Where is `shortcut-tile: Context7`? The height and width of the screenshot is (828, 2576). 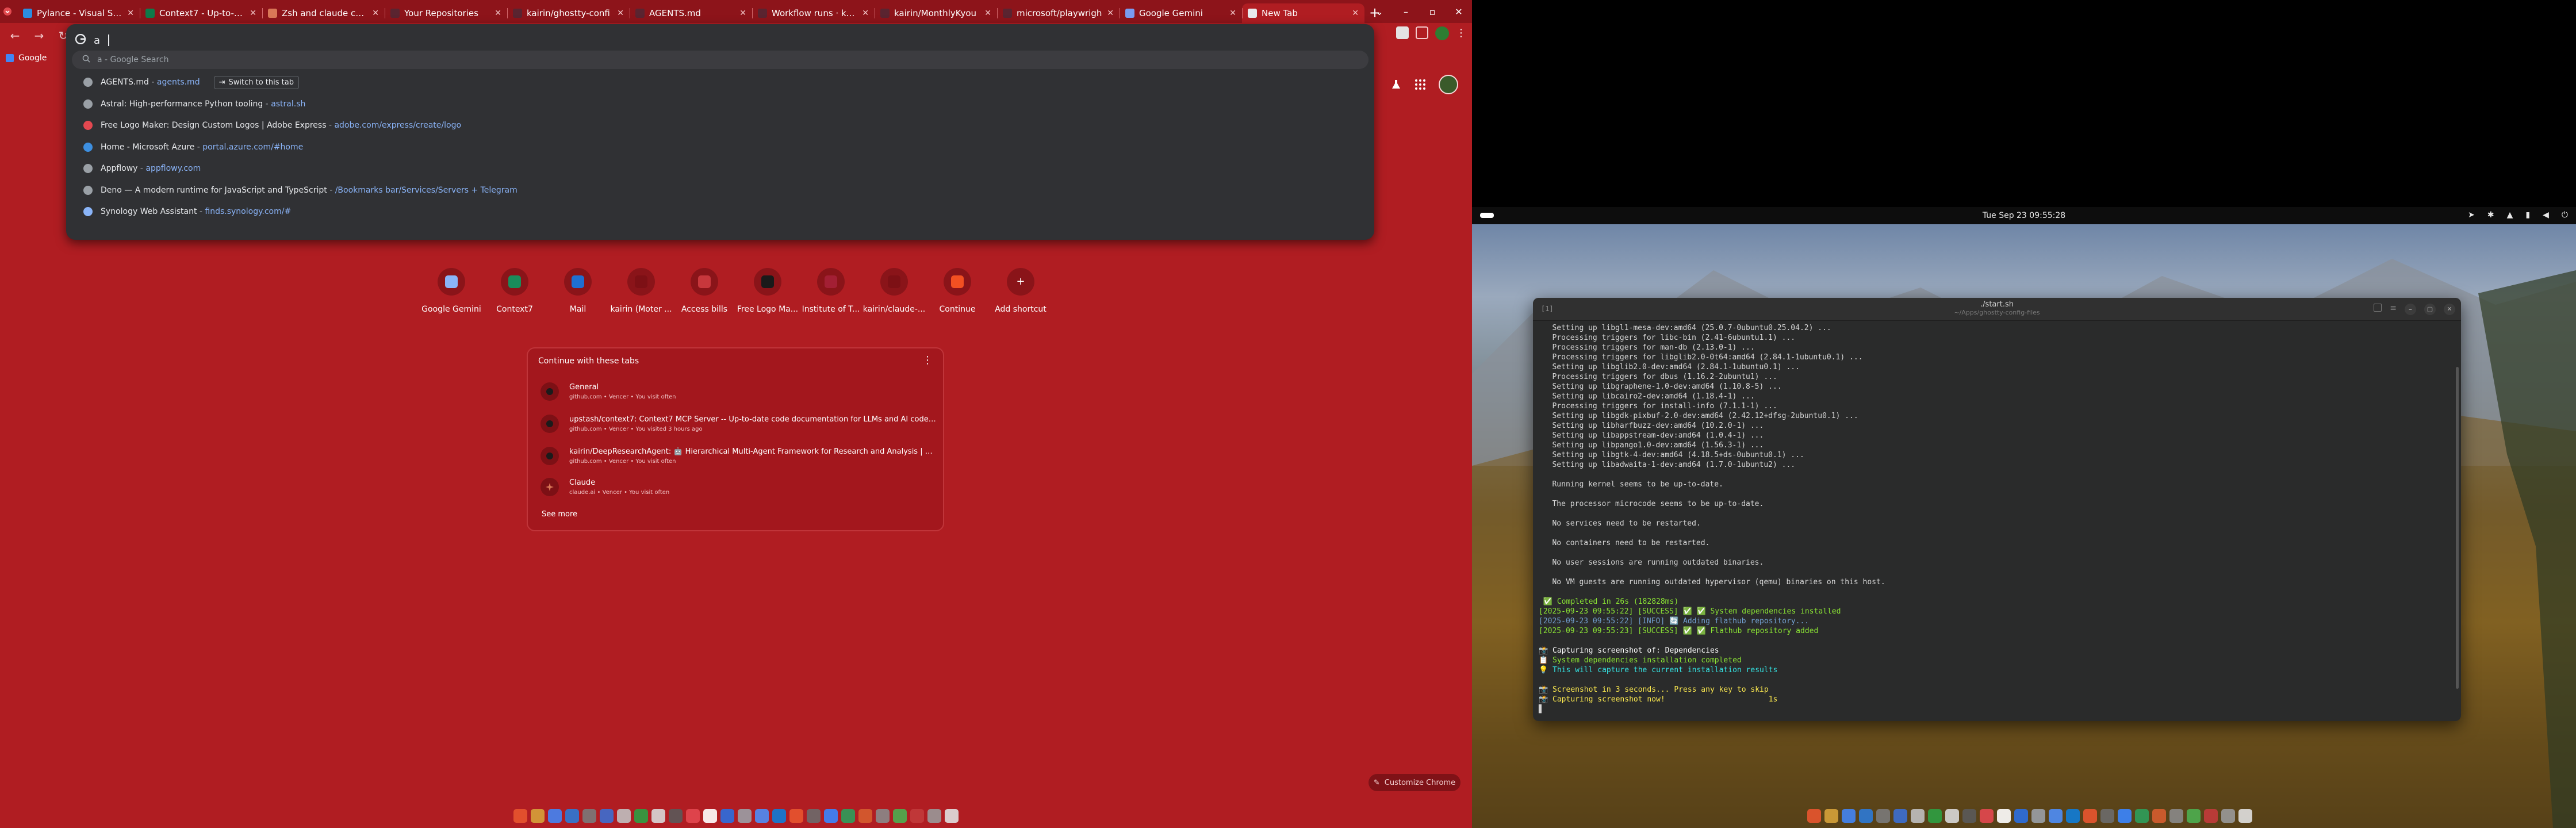 shortcut-tile: Context7 is located at coordinates (514, 291).